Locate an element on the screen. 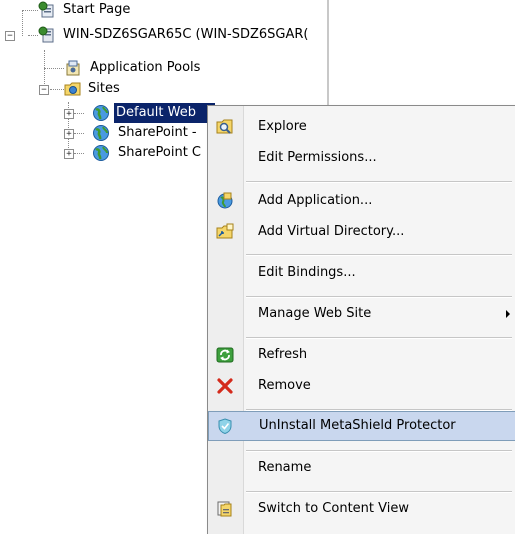  content-view-icon is located at coordinates (224, 509).